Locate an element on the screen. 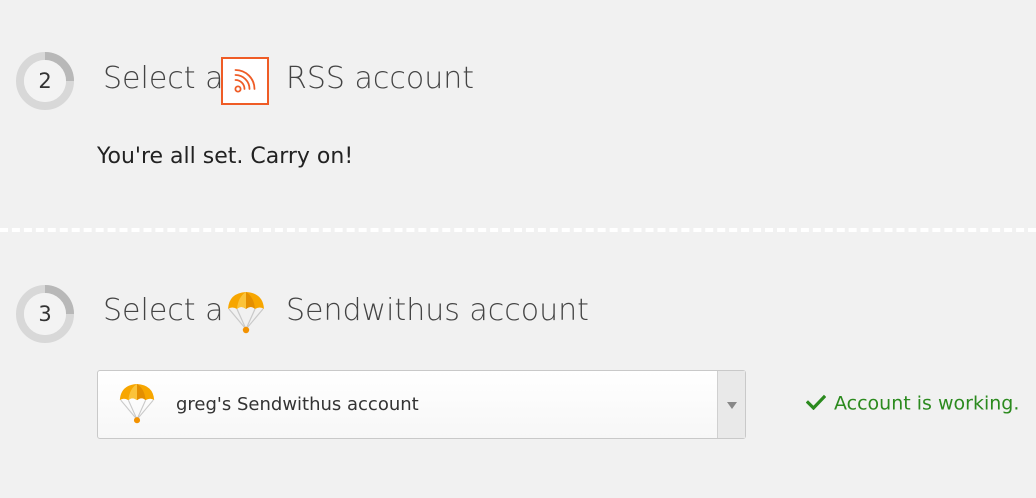 This screenshot has height=498, width=1036. step-title-suffix: Sendwithus account is located at coordinates (437, 310).